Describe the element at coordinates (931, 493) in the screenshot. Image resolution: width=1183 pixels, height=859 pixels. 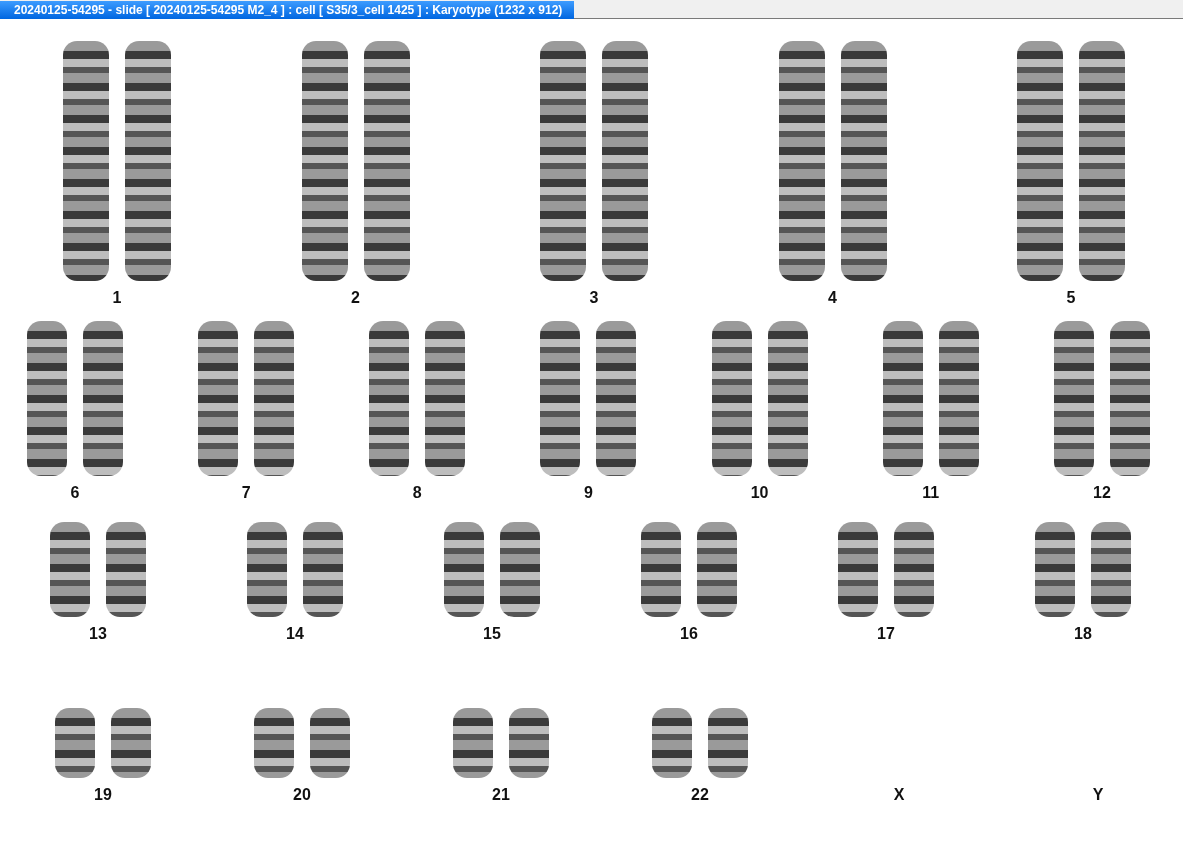
I see `chromosome-label: 11` at that location.